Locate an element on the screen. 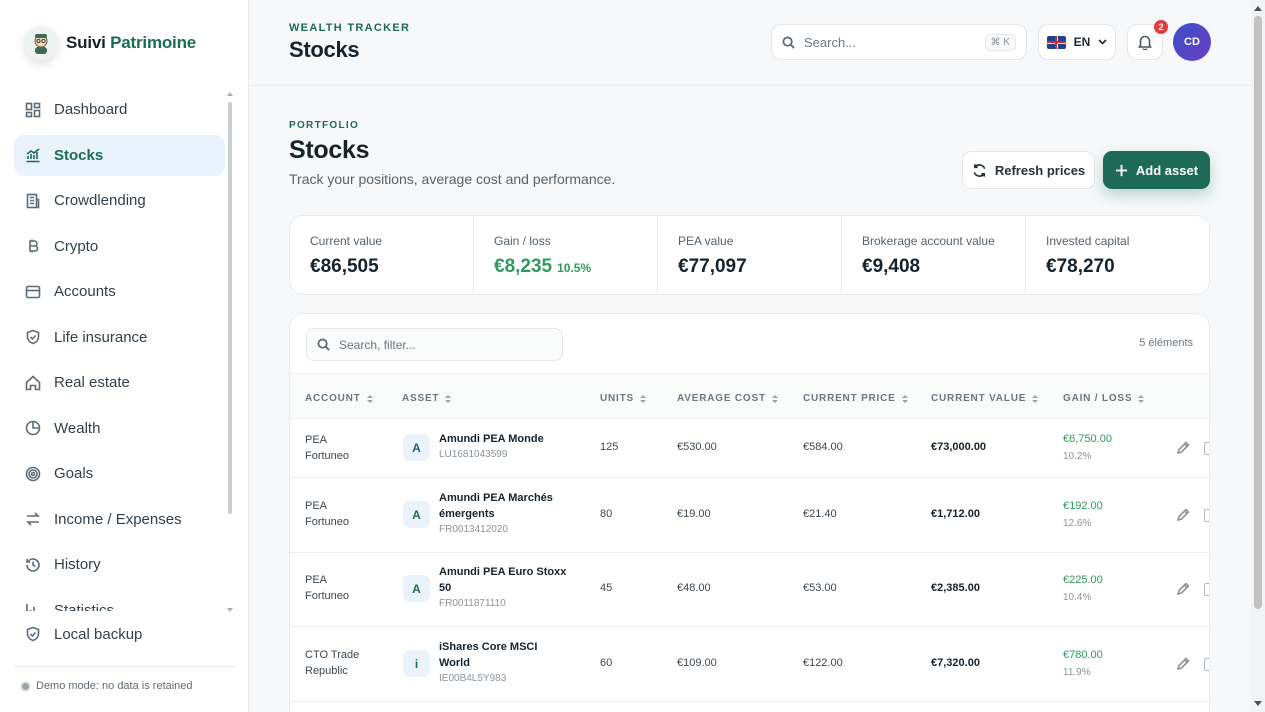 Image resolution: width=1265 pixels, height=712 pixels. stat-label: PEA value is located at coordinates (706, 241).